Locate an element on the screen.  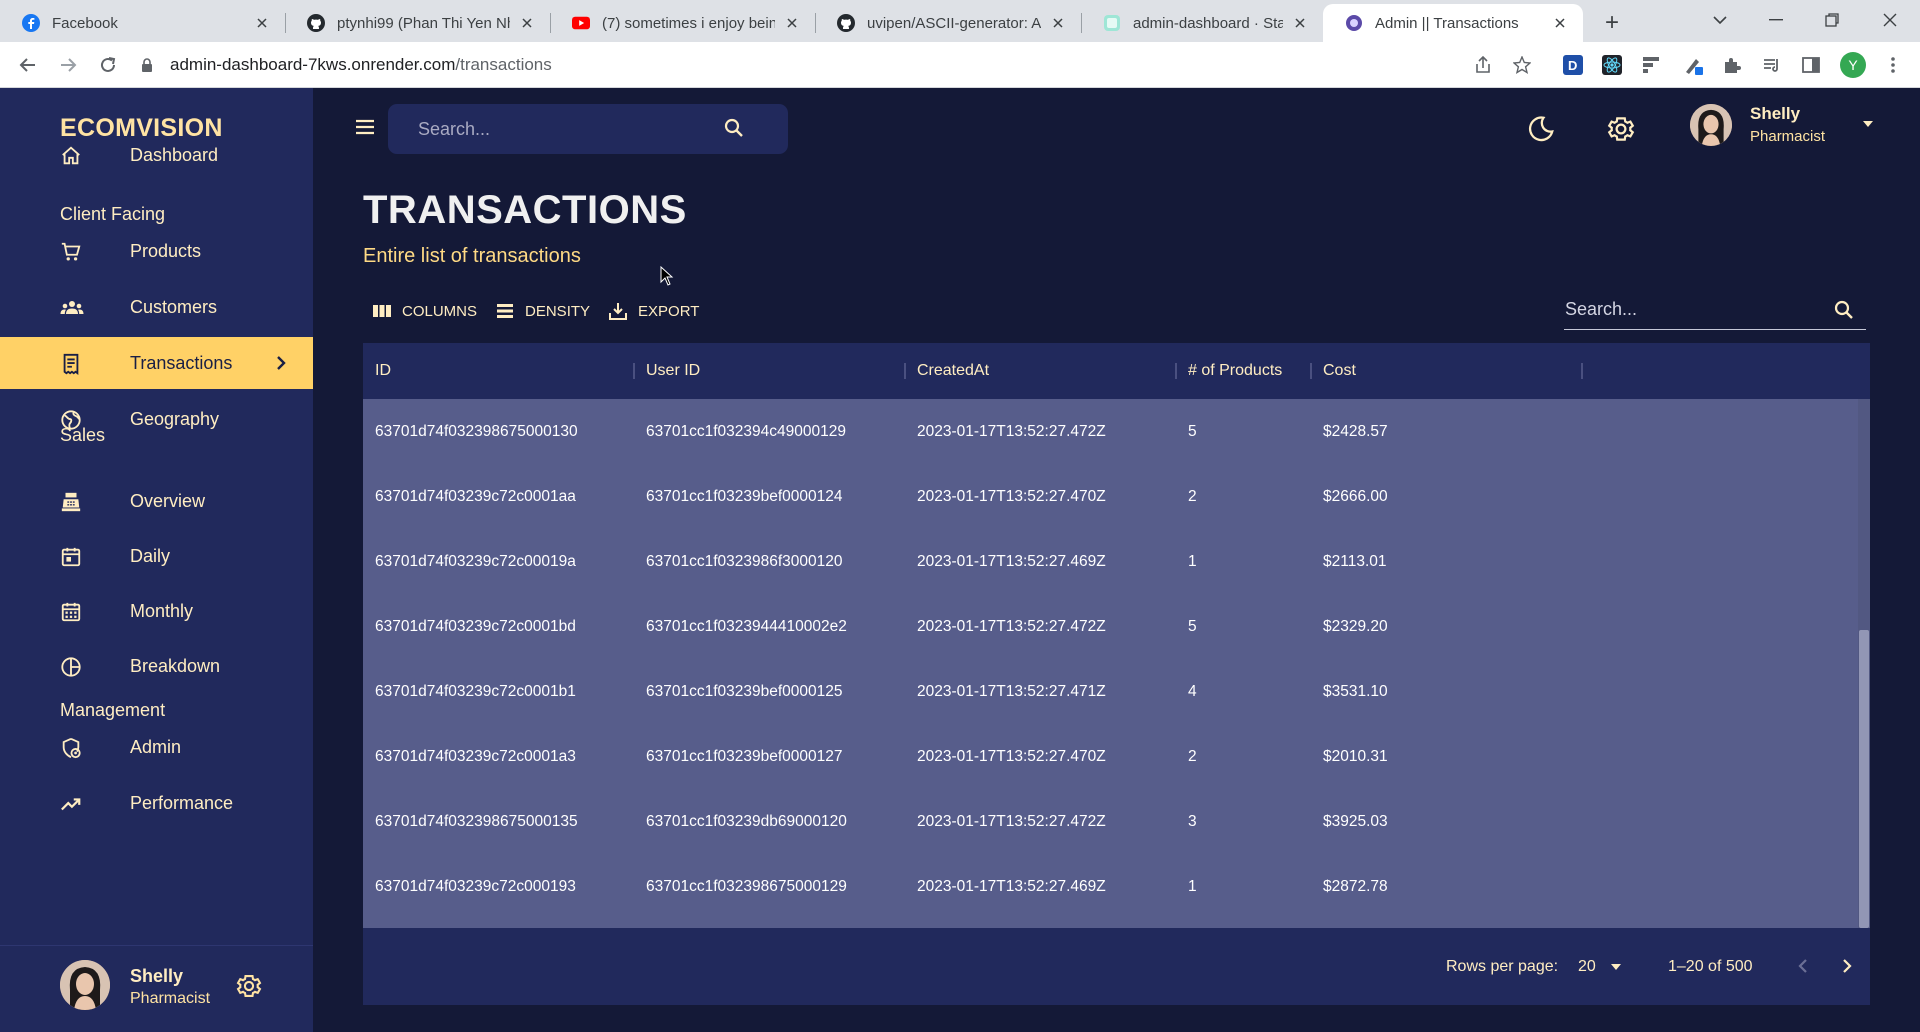
settings-gear-icon is located at coordinates (249, 986).